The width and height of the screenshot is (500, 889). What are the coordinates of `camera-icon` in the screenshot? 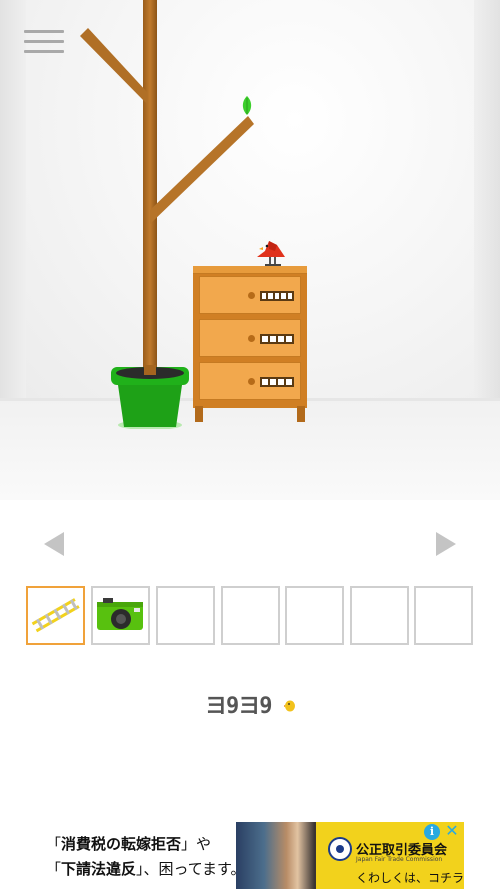 It's located at (120, 614).